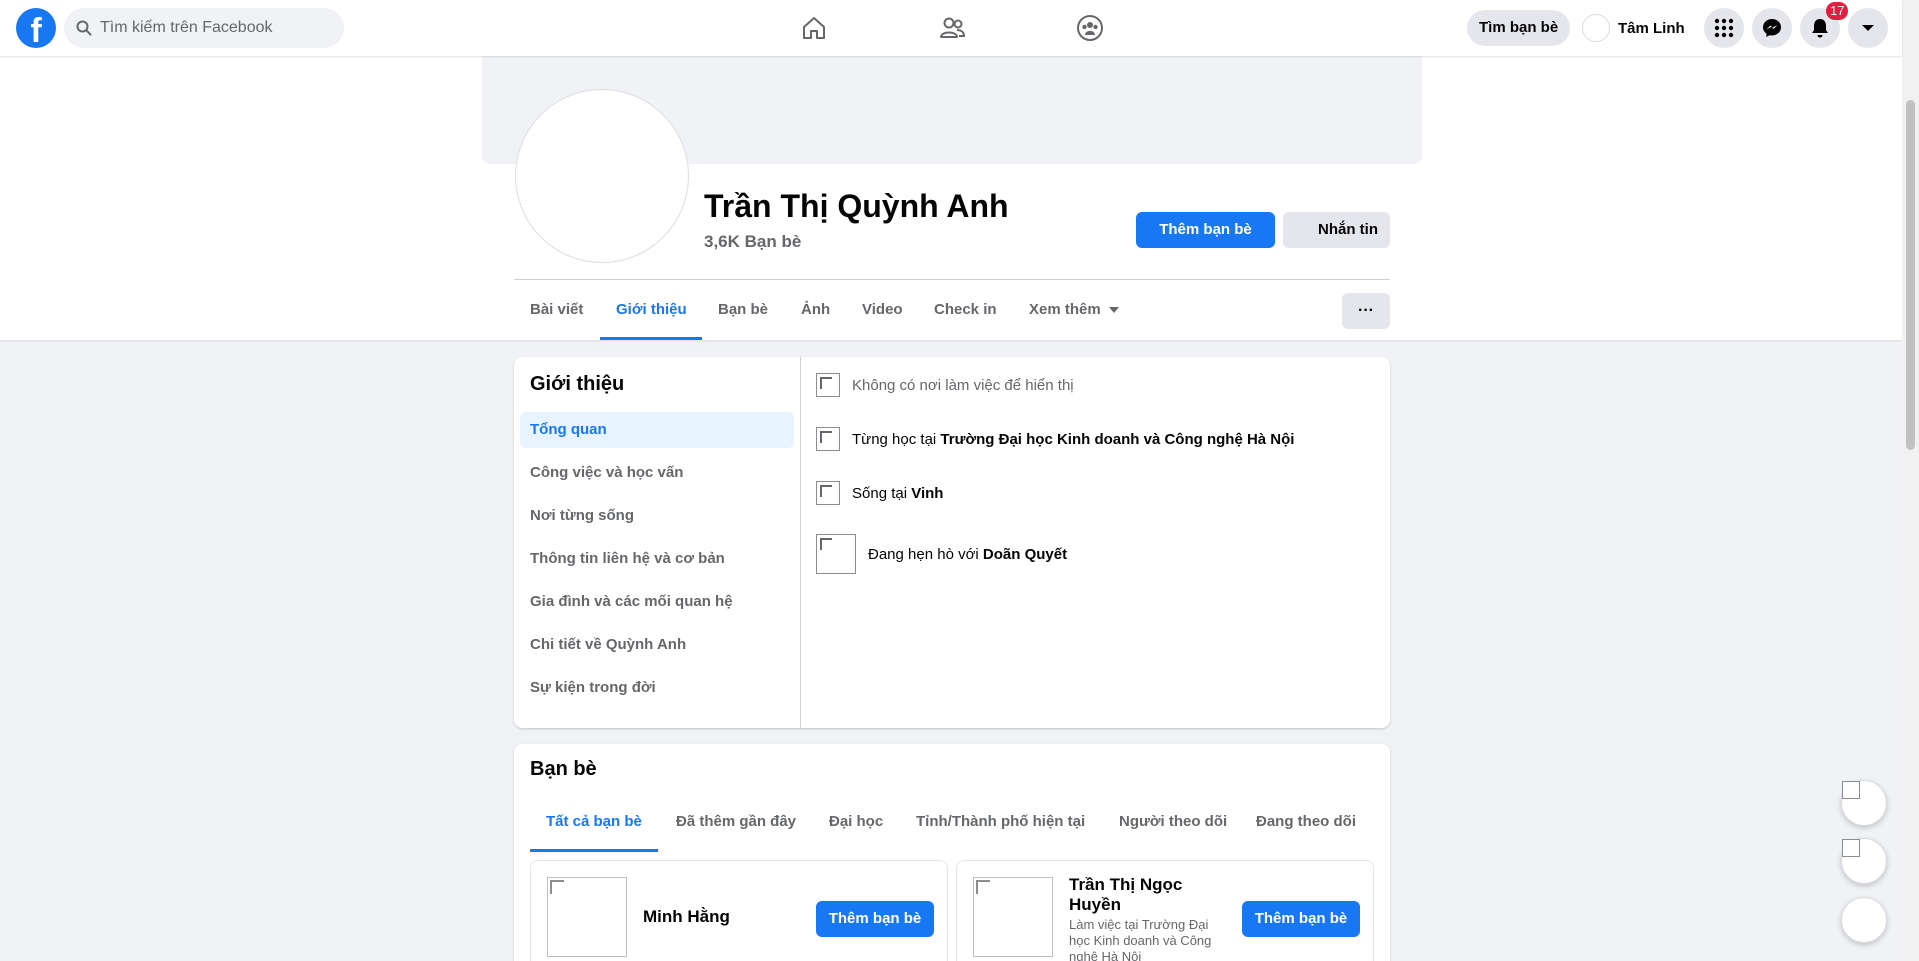  I want to click on about-lives-row: Sống tại Vinh, so click(879, 493).